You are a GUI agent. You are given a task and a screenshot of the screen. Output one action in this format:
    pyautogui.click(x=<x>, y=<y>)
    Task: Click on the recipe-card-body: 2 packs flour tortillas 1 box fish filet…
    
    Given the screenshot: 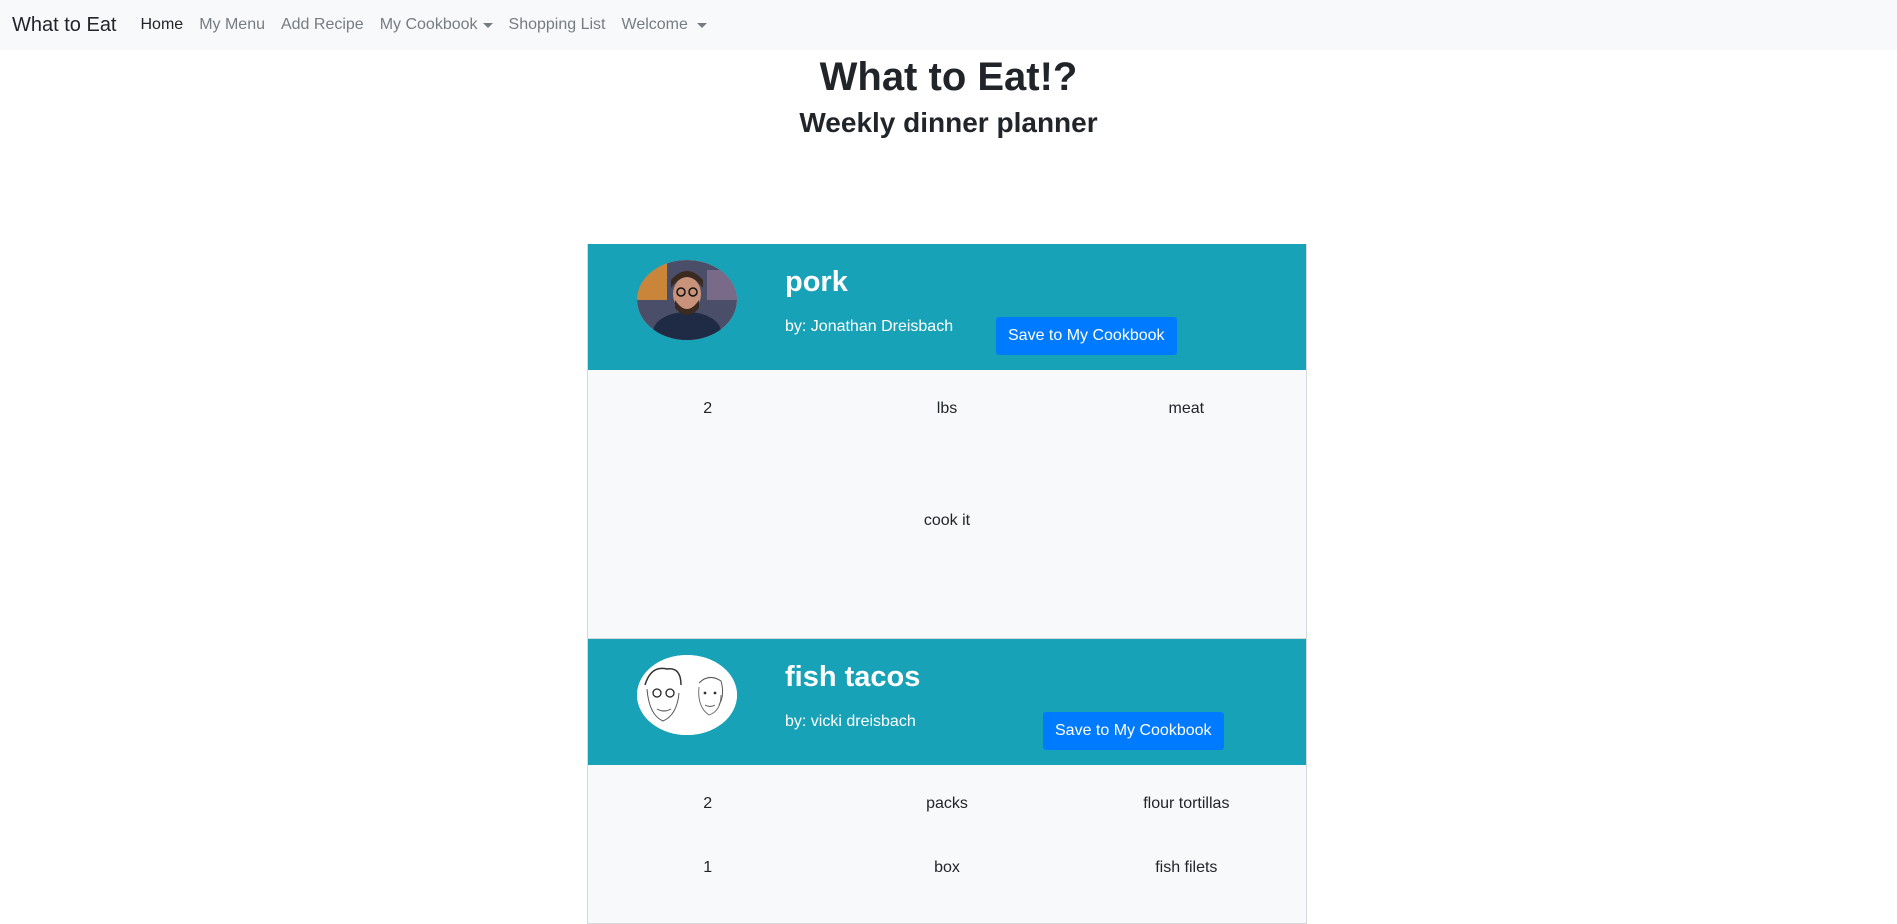 What is the action you would take?
    pyautogui.click(x=947, y=844)
    